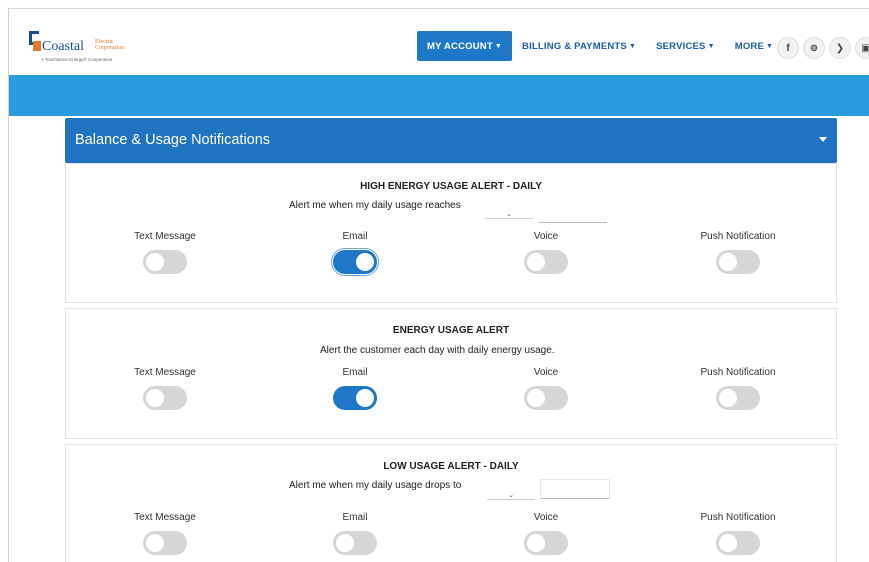  I want to click on pinterest-icon: ⊚, so click(814, 48).